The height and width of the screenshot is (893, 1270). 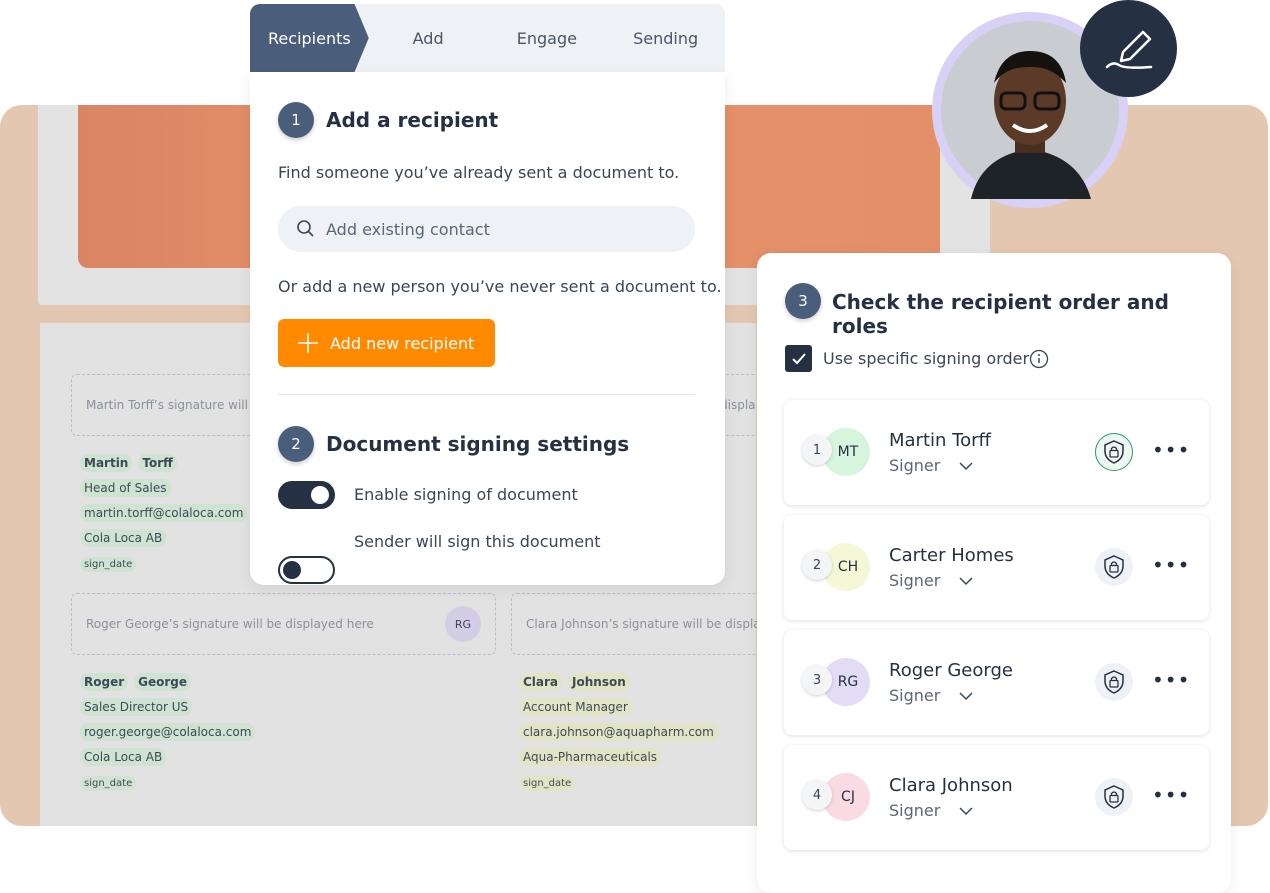 I want to click on field-last-name: Torff, so click(x=157, y=463).